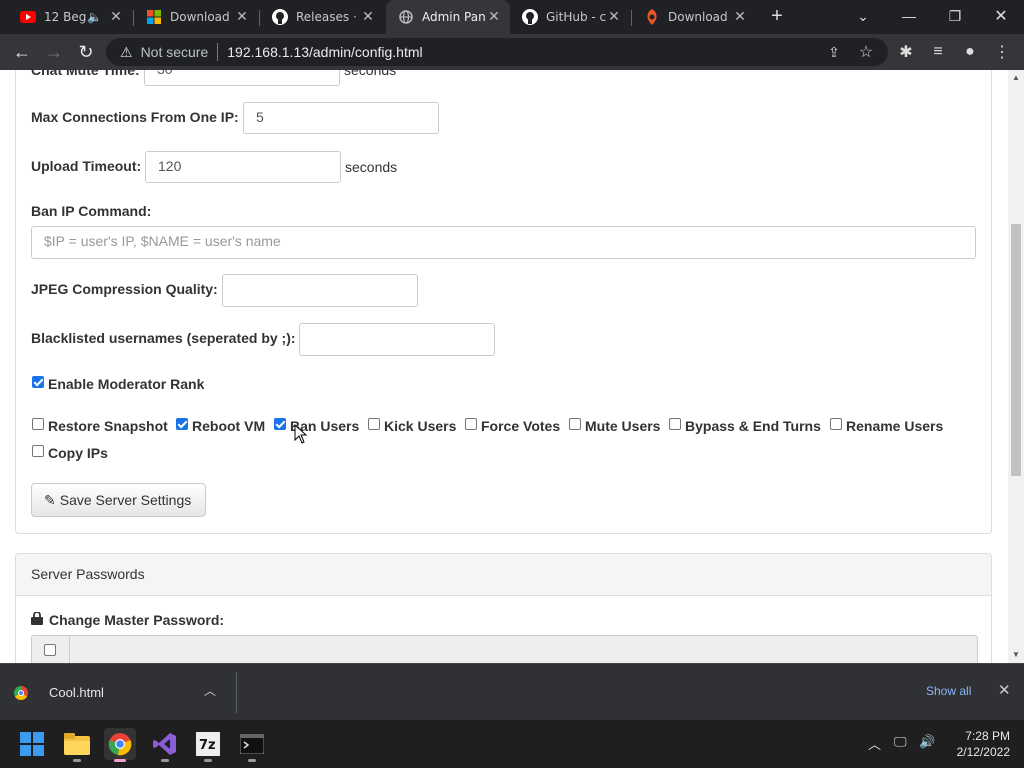 The image size is (1024, 768). I want to click on menu-kebab-icon: ⋮, so click(1002, 52).